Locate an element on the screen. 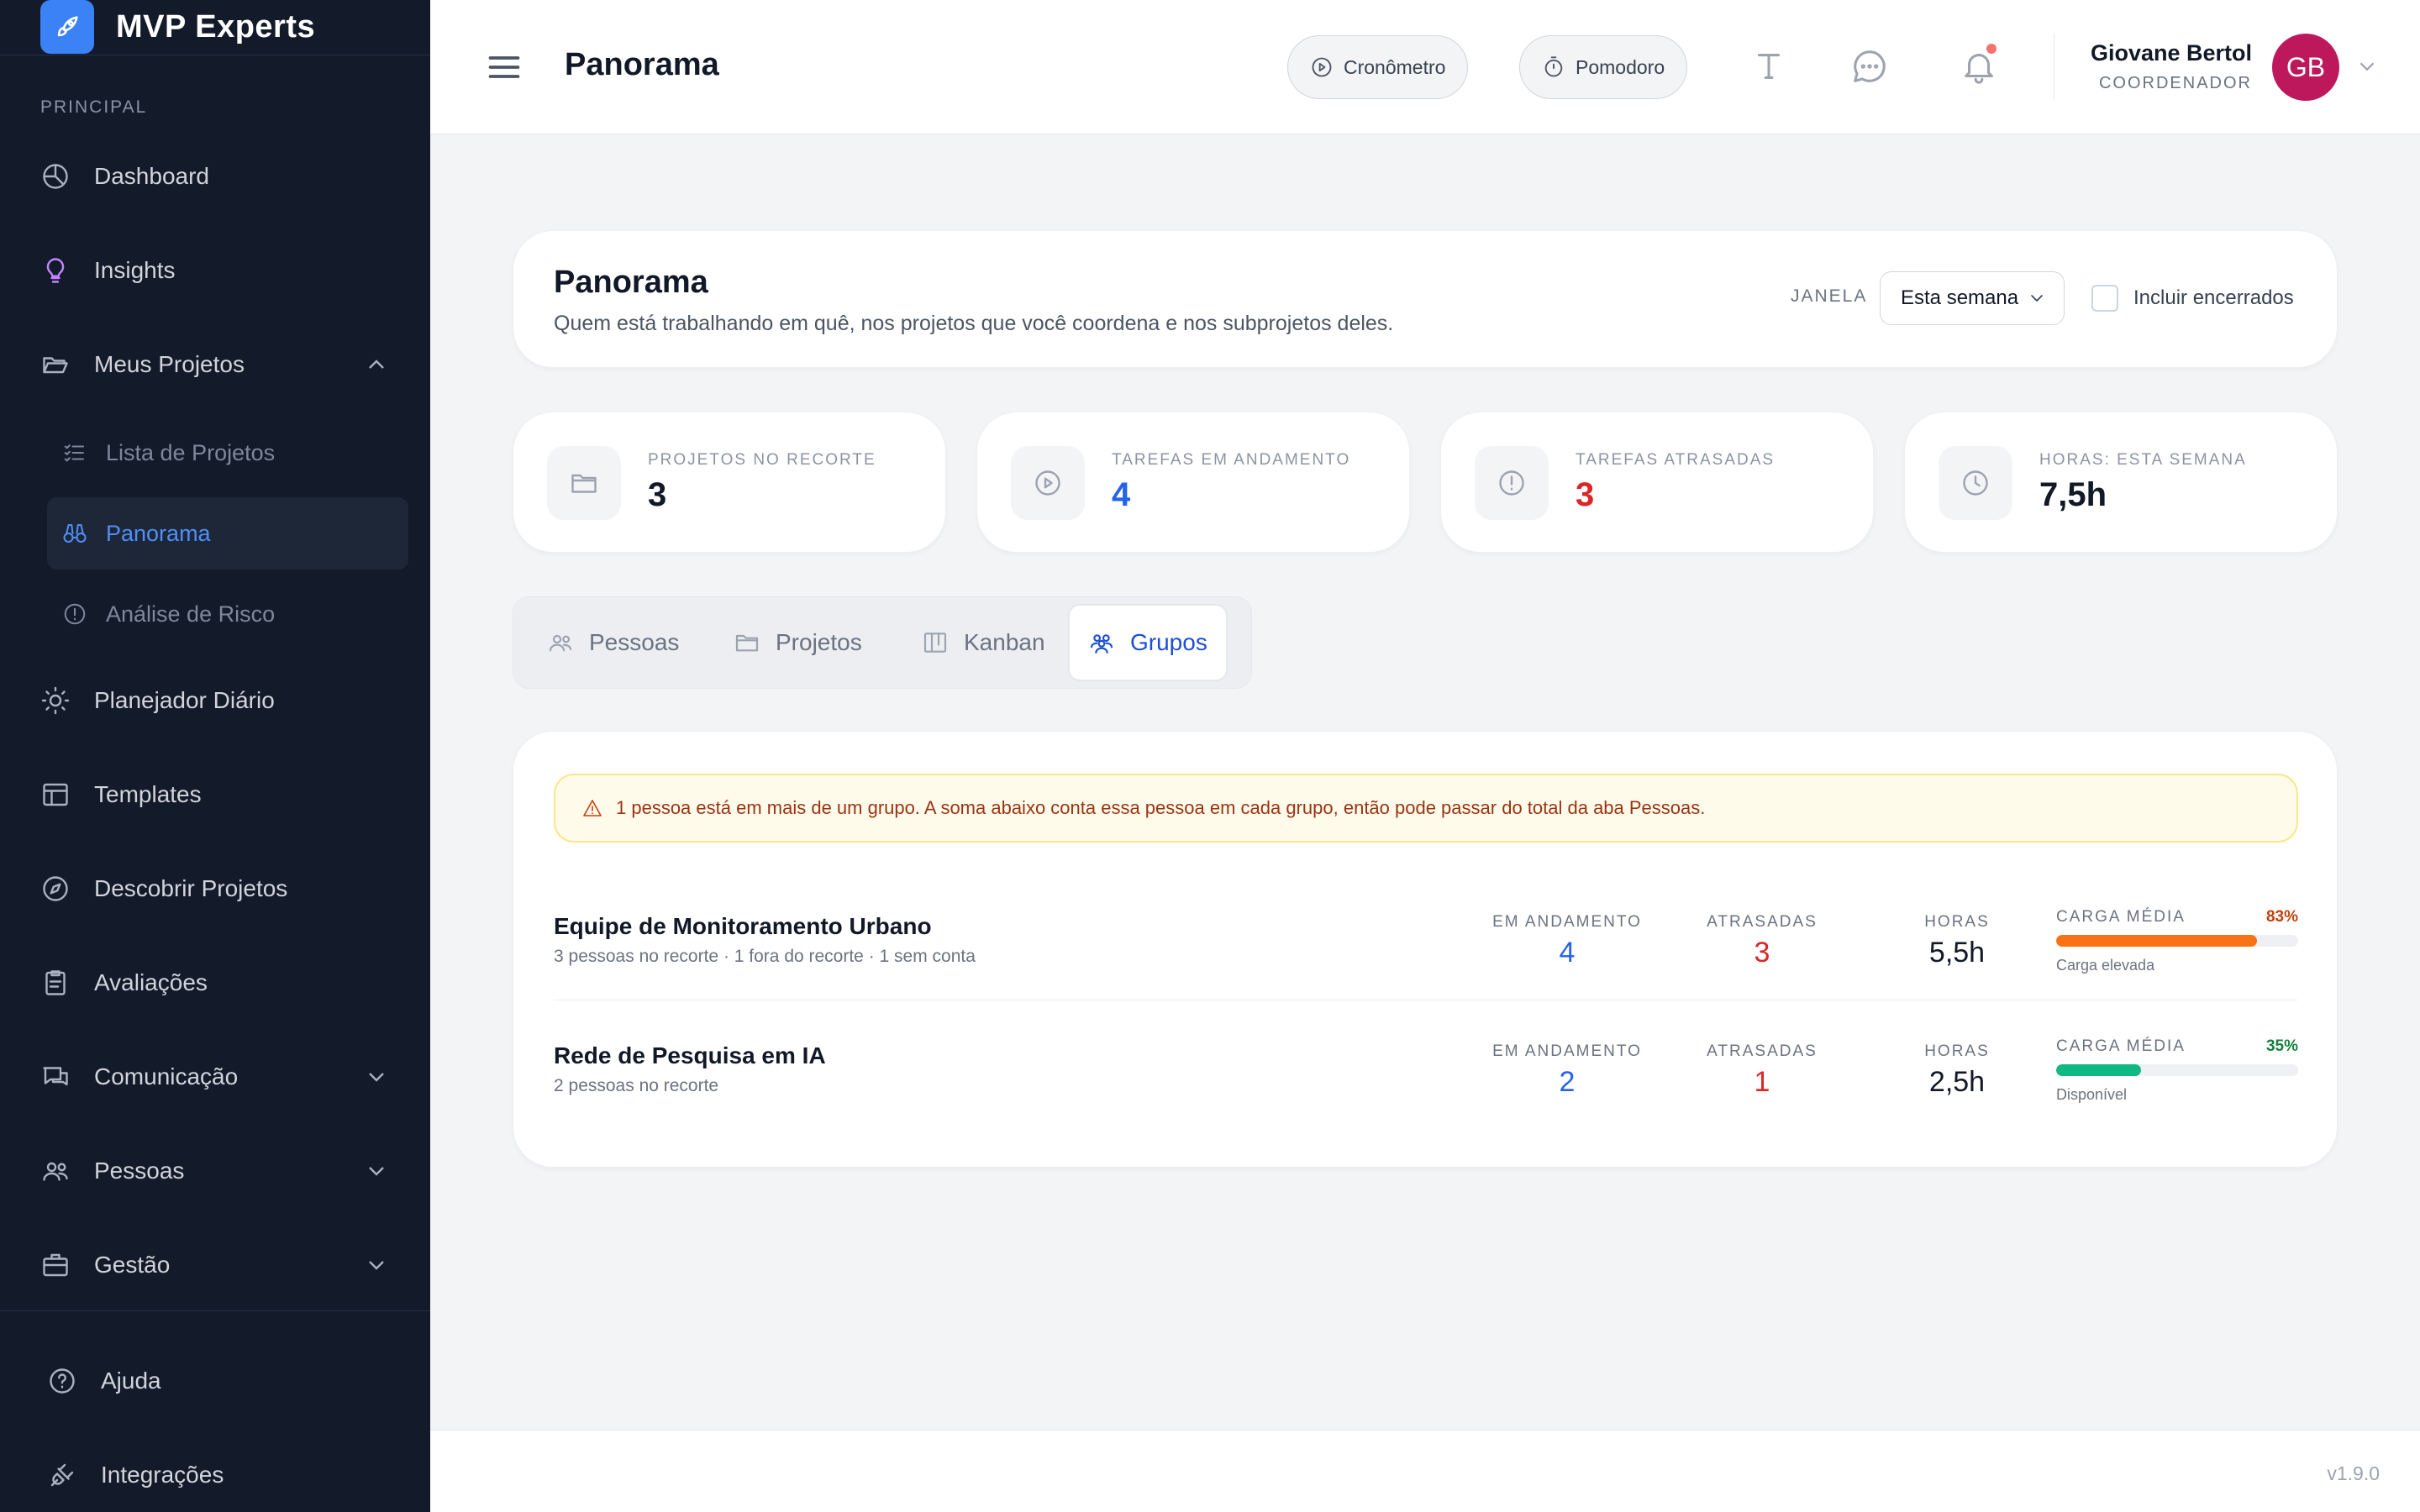  sidebar-item-planejador: Planejador Diário is located at coordinates (215, 700).